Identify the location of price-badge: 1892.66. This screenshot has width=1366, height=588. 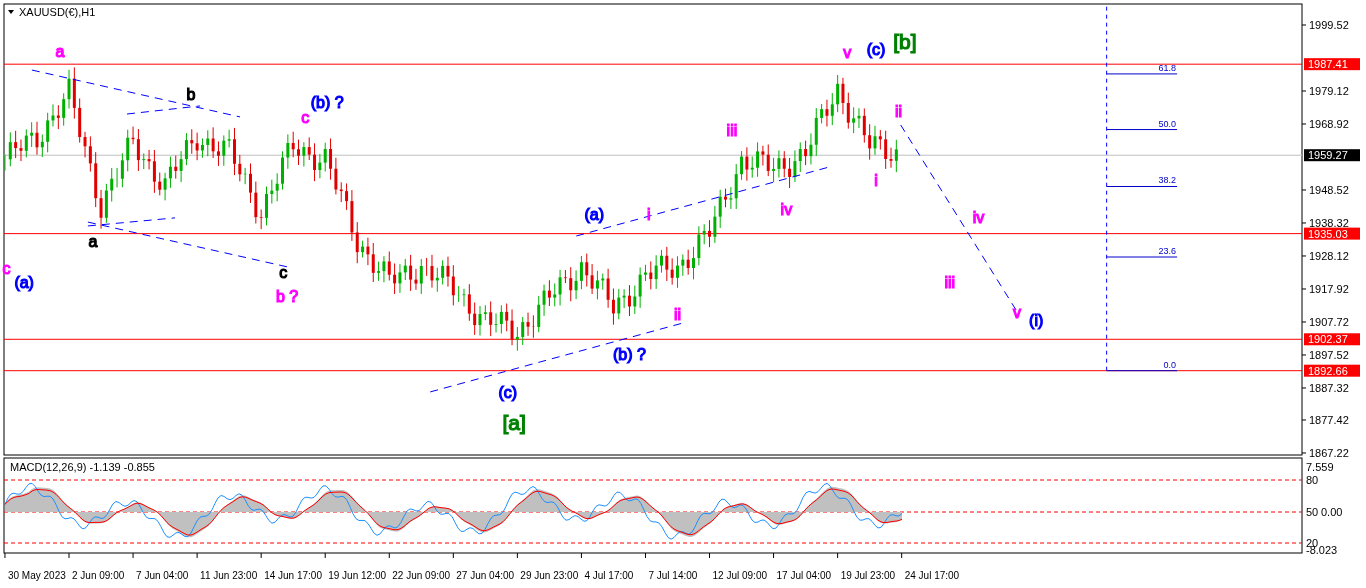
(1332, 370).